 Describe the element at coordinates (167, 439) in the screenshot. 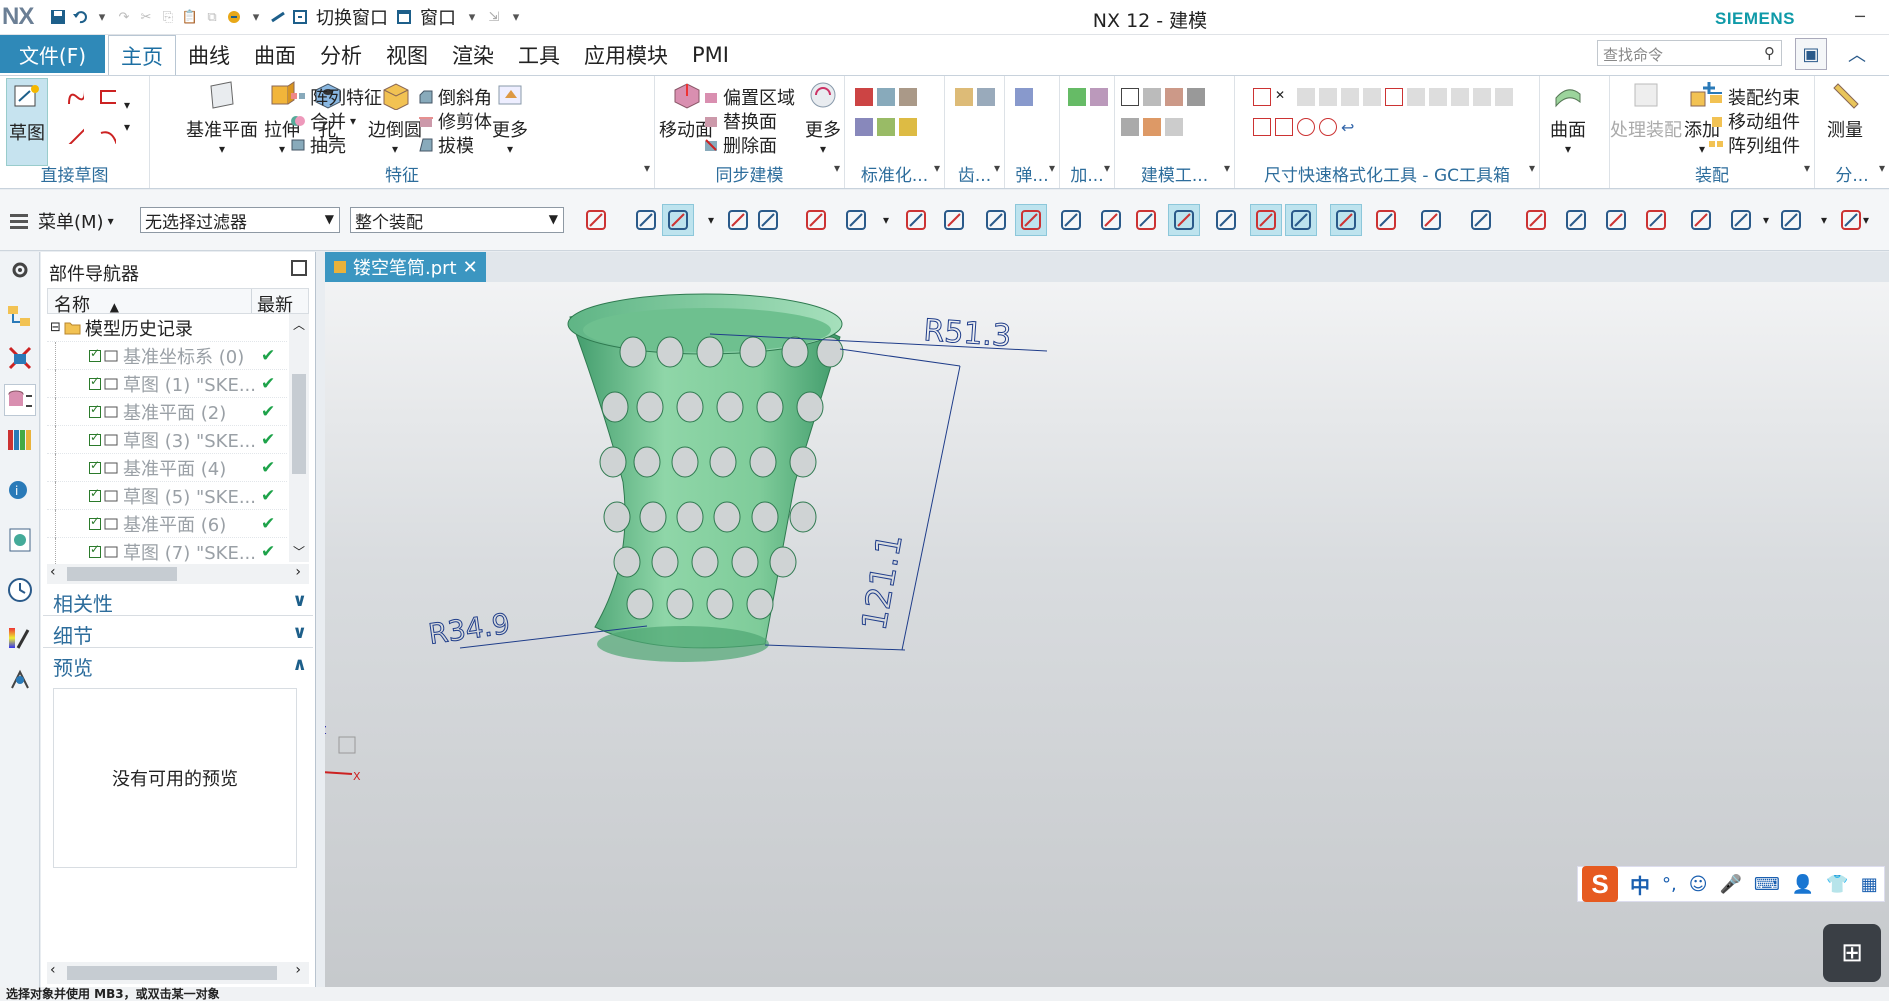

I see `tree-item: 草图 (3) "SKE...✔` at that location.